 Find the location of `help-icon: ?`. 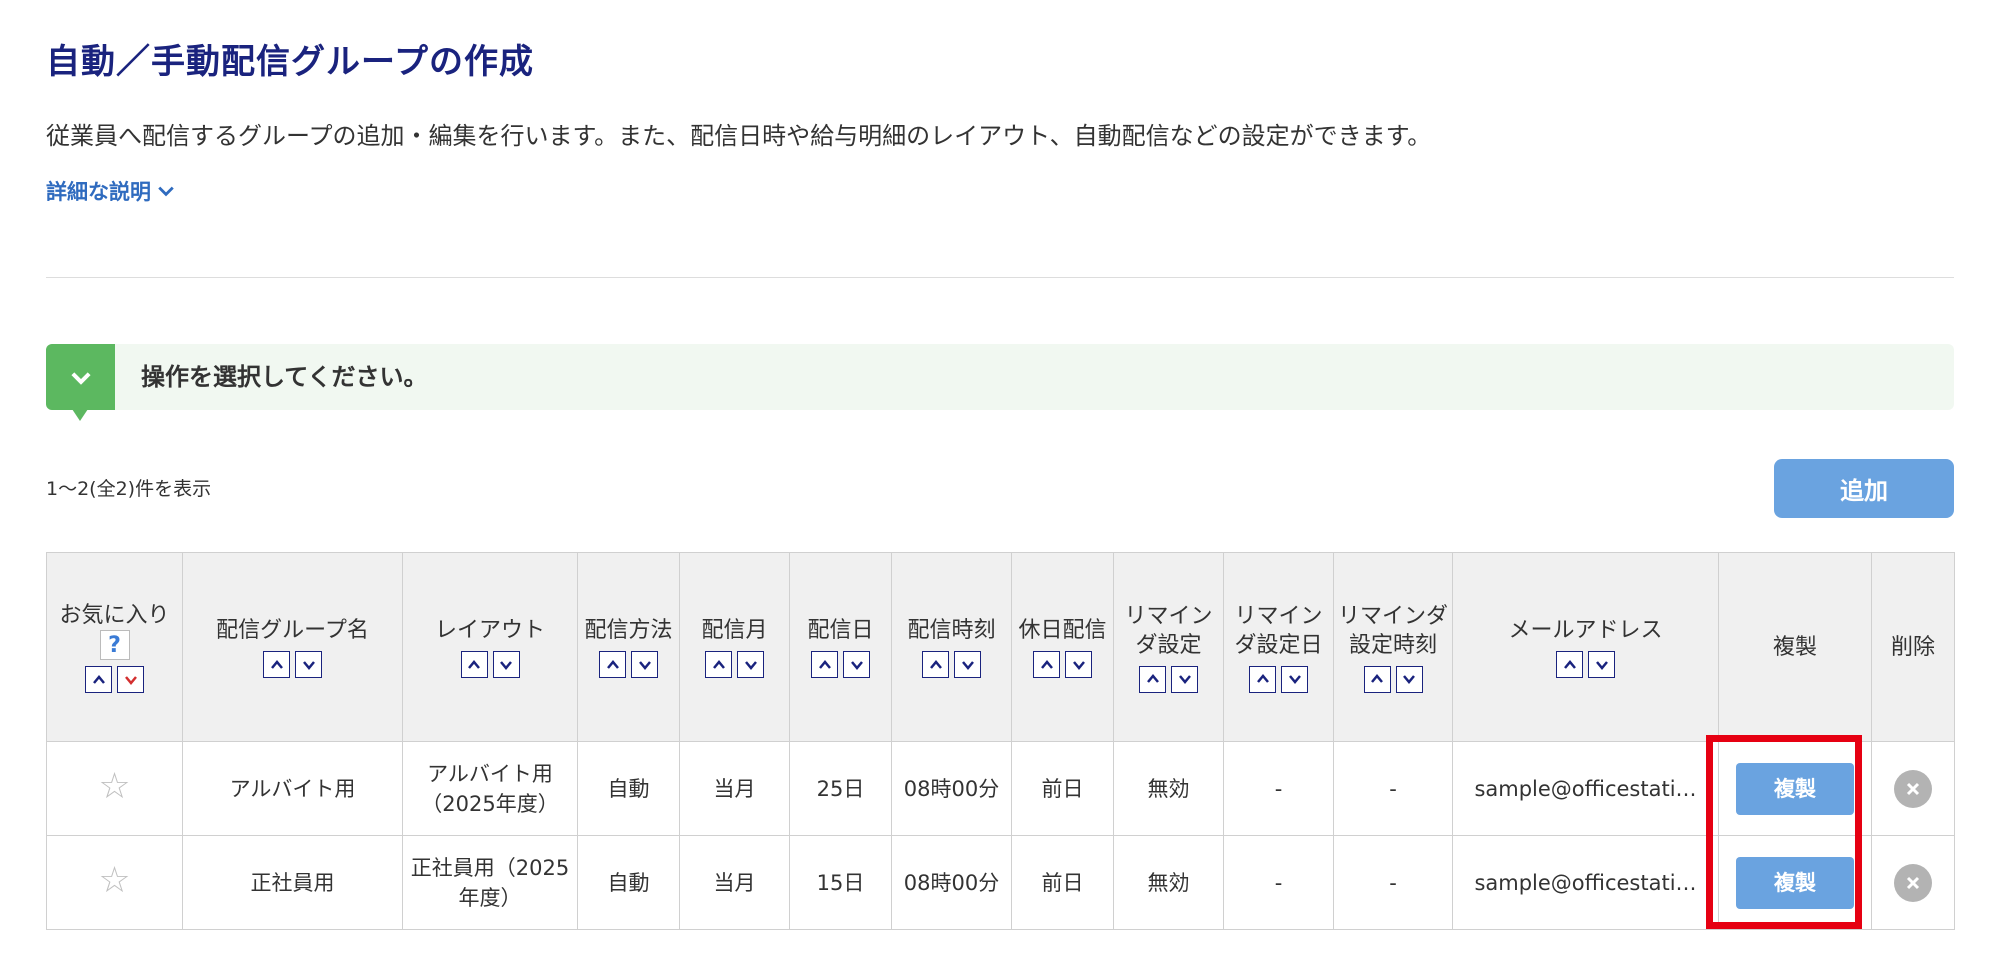

help-icon: ? is located at coordinates (114, 645).